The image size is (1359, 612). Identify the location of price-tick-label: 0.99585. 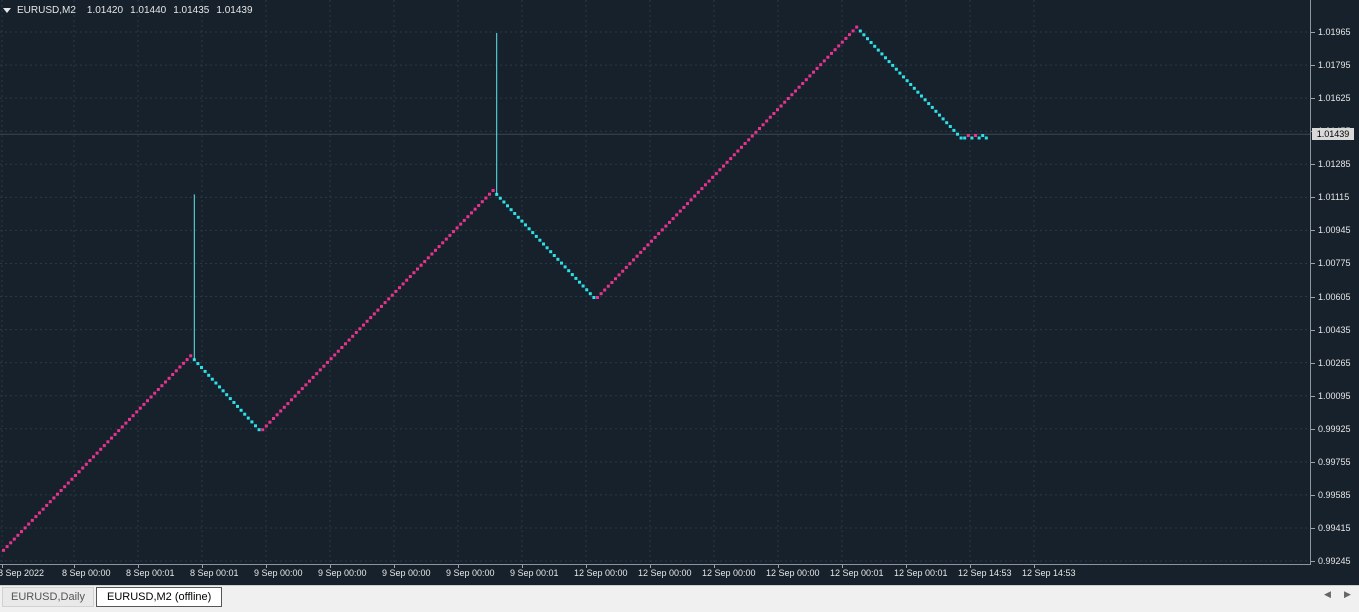
(1334, 494).